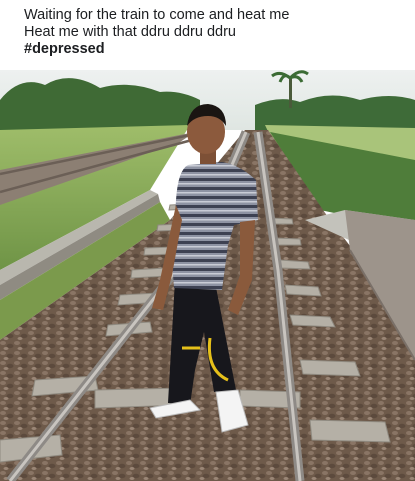  Describe the element at coordinates (130, 32) in the screenshot. I see `caption-line-2: Heat me with that ddru ddru ddru` at that location.